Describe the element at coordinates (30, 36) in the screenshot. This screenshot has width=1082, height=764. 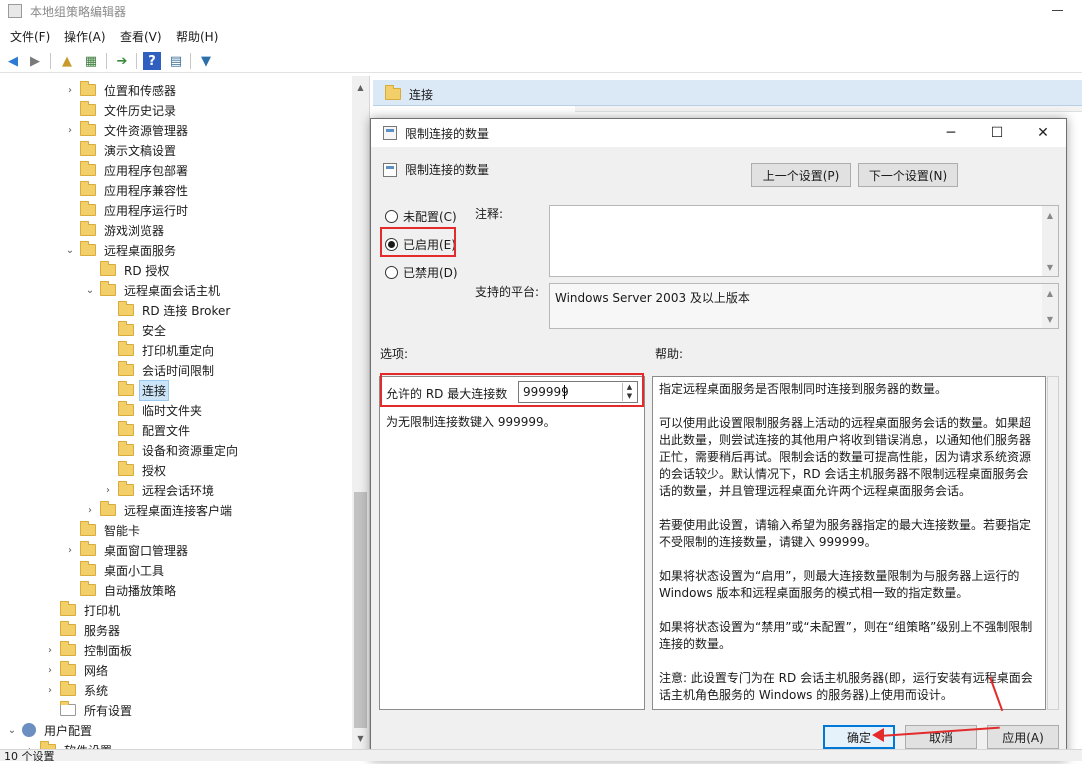
I see `menu-file: 文件(F)` at that location.